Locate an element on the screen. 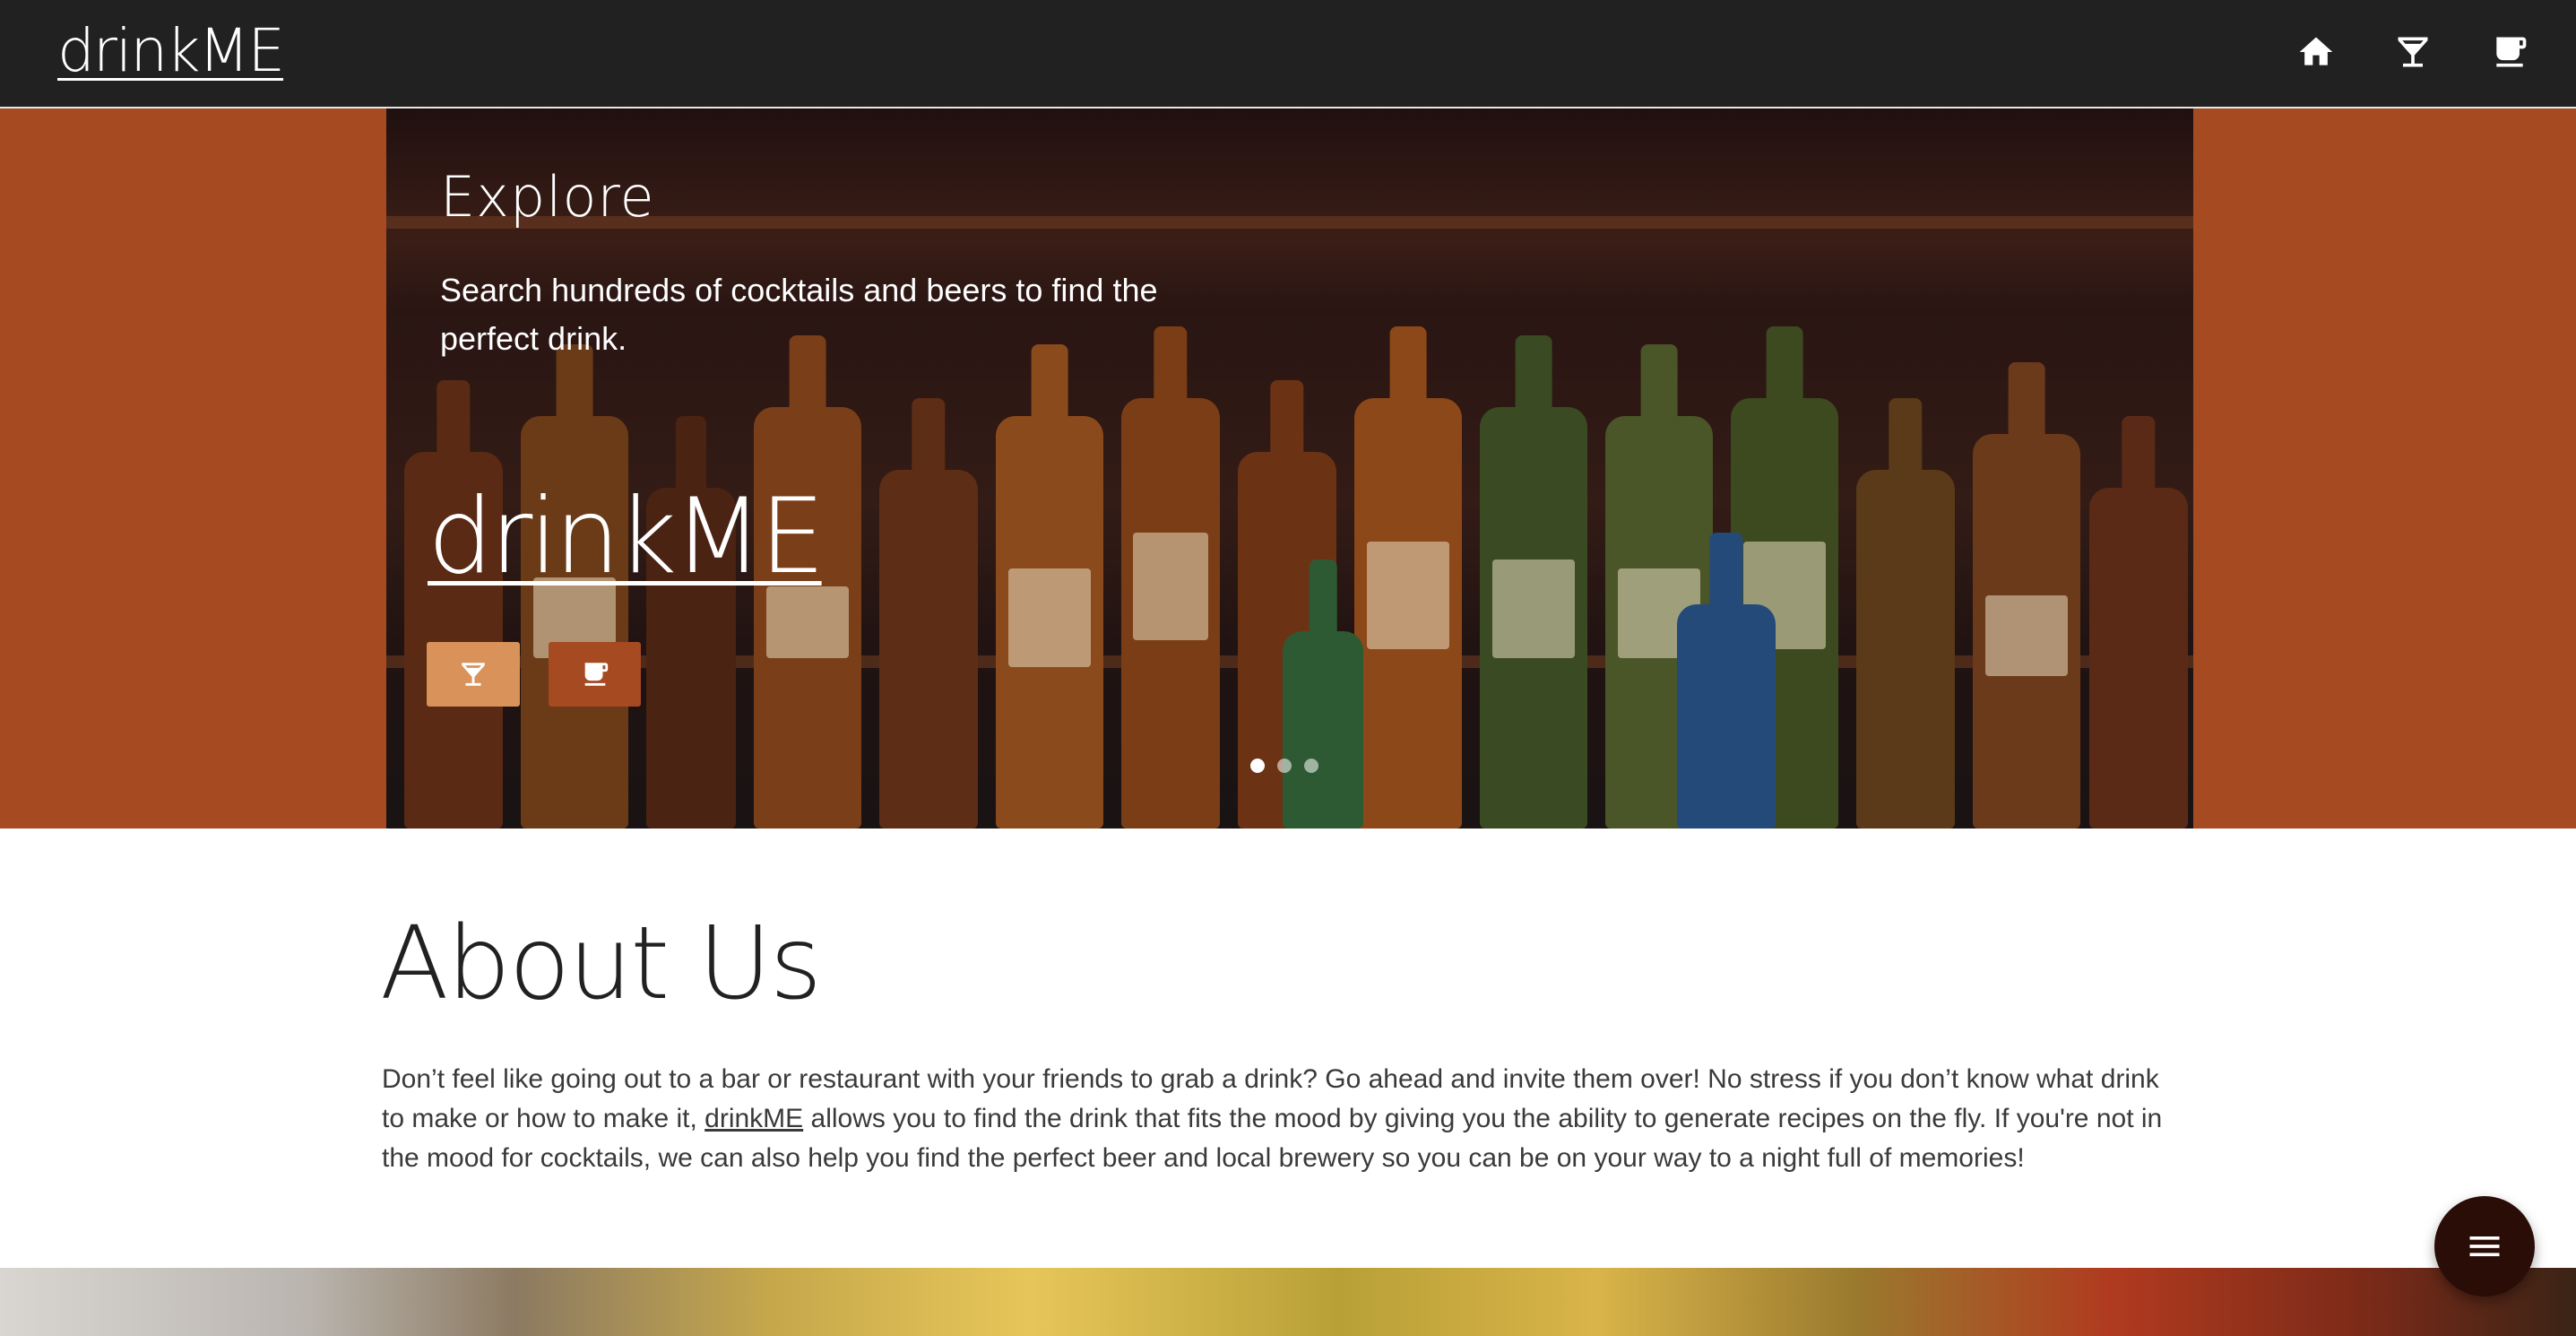  carousel-indicators is located at coordinates (1284, 766).